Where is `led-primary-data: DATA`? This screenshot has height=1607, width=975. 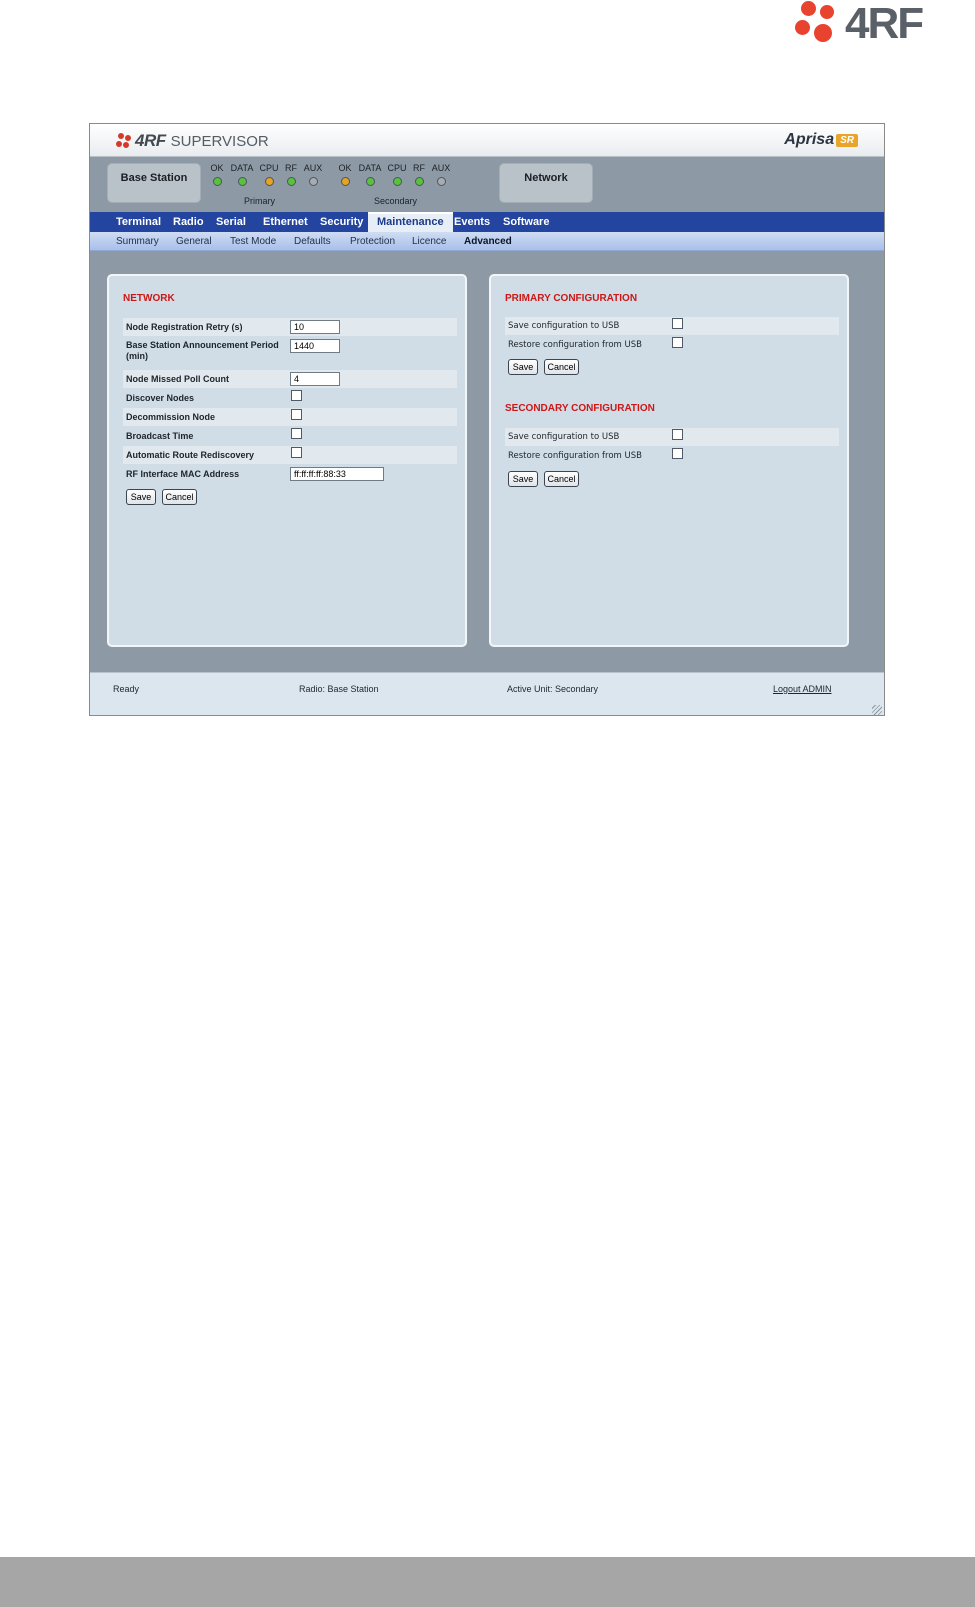 led-primary-data: DATA is located at coordinates (242, 177).